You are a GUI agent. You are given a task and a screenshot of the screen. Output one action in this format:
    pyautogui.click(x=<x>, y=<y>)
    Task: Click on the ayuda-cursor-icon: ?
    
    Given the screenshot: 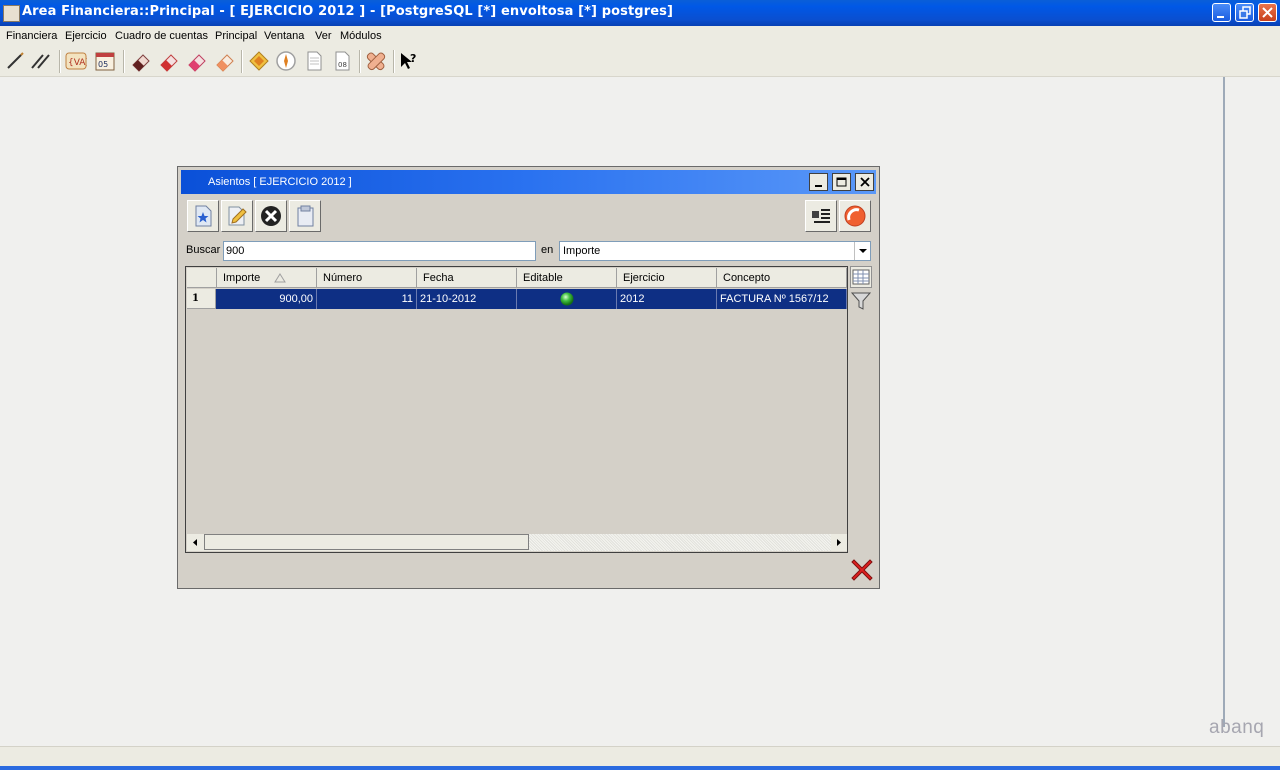 What is the action you would take?
    pyautogui.click(x=409, y=61)
    